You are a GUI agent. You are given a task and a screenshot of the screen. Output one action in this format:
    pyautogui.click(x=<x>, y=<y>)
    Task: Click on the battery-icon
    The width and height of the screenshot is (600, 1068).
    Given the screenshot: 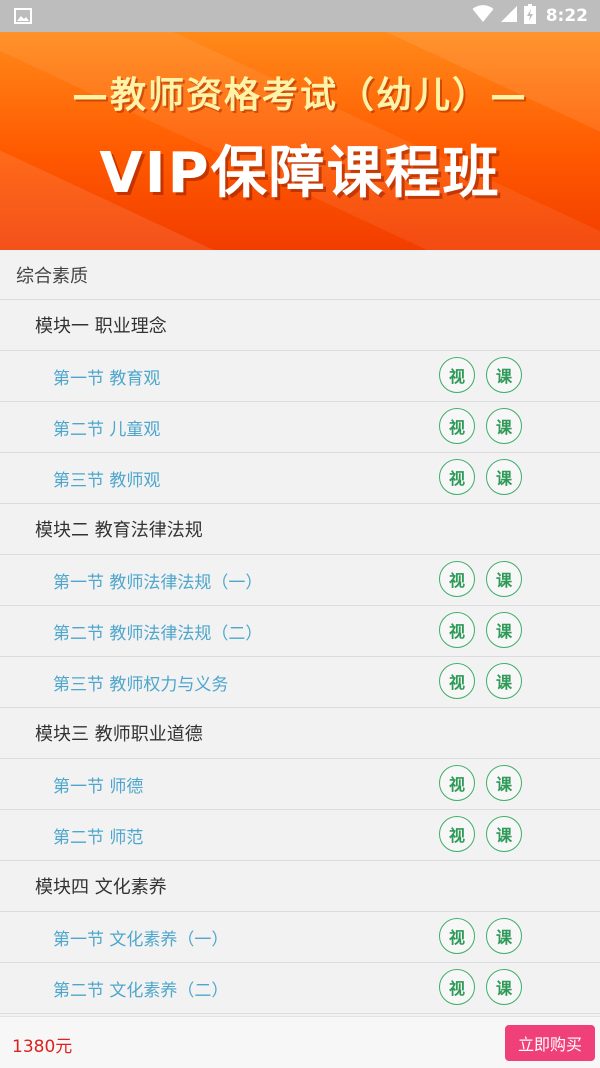 What is the action you would take?
    pyautogui.click(x=529, y=16)
    